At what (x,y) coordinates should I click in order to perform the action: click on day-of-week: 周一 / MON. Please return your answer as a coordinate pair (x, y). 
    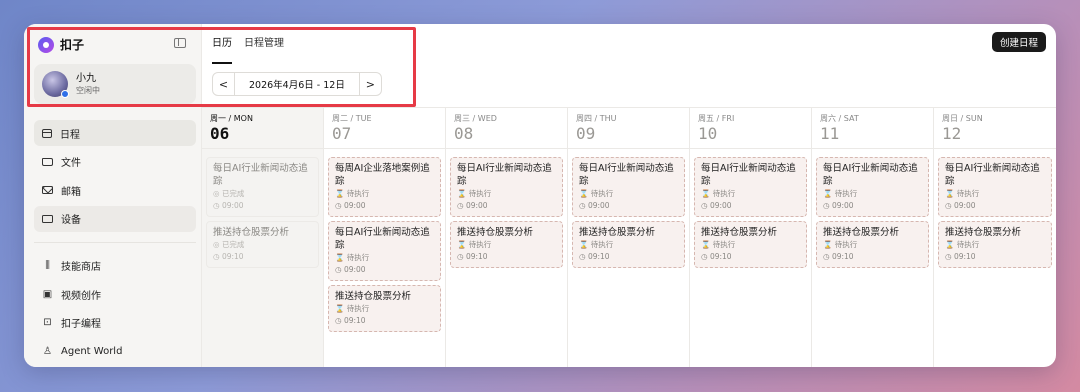
    Looking at the image, I should click on (231, 118).